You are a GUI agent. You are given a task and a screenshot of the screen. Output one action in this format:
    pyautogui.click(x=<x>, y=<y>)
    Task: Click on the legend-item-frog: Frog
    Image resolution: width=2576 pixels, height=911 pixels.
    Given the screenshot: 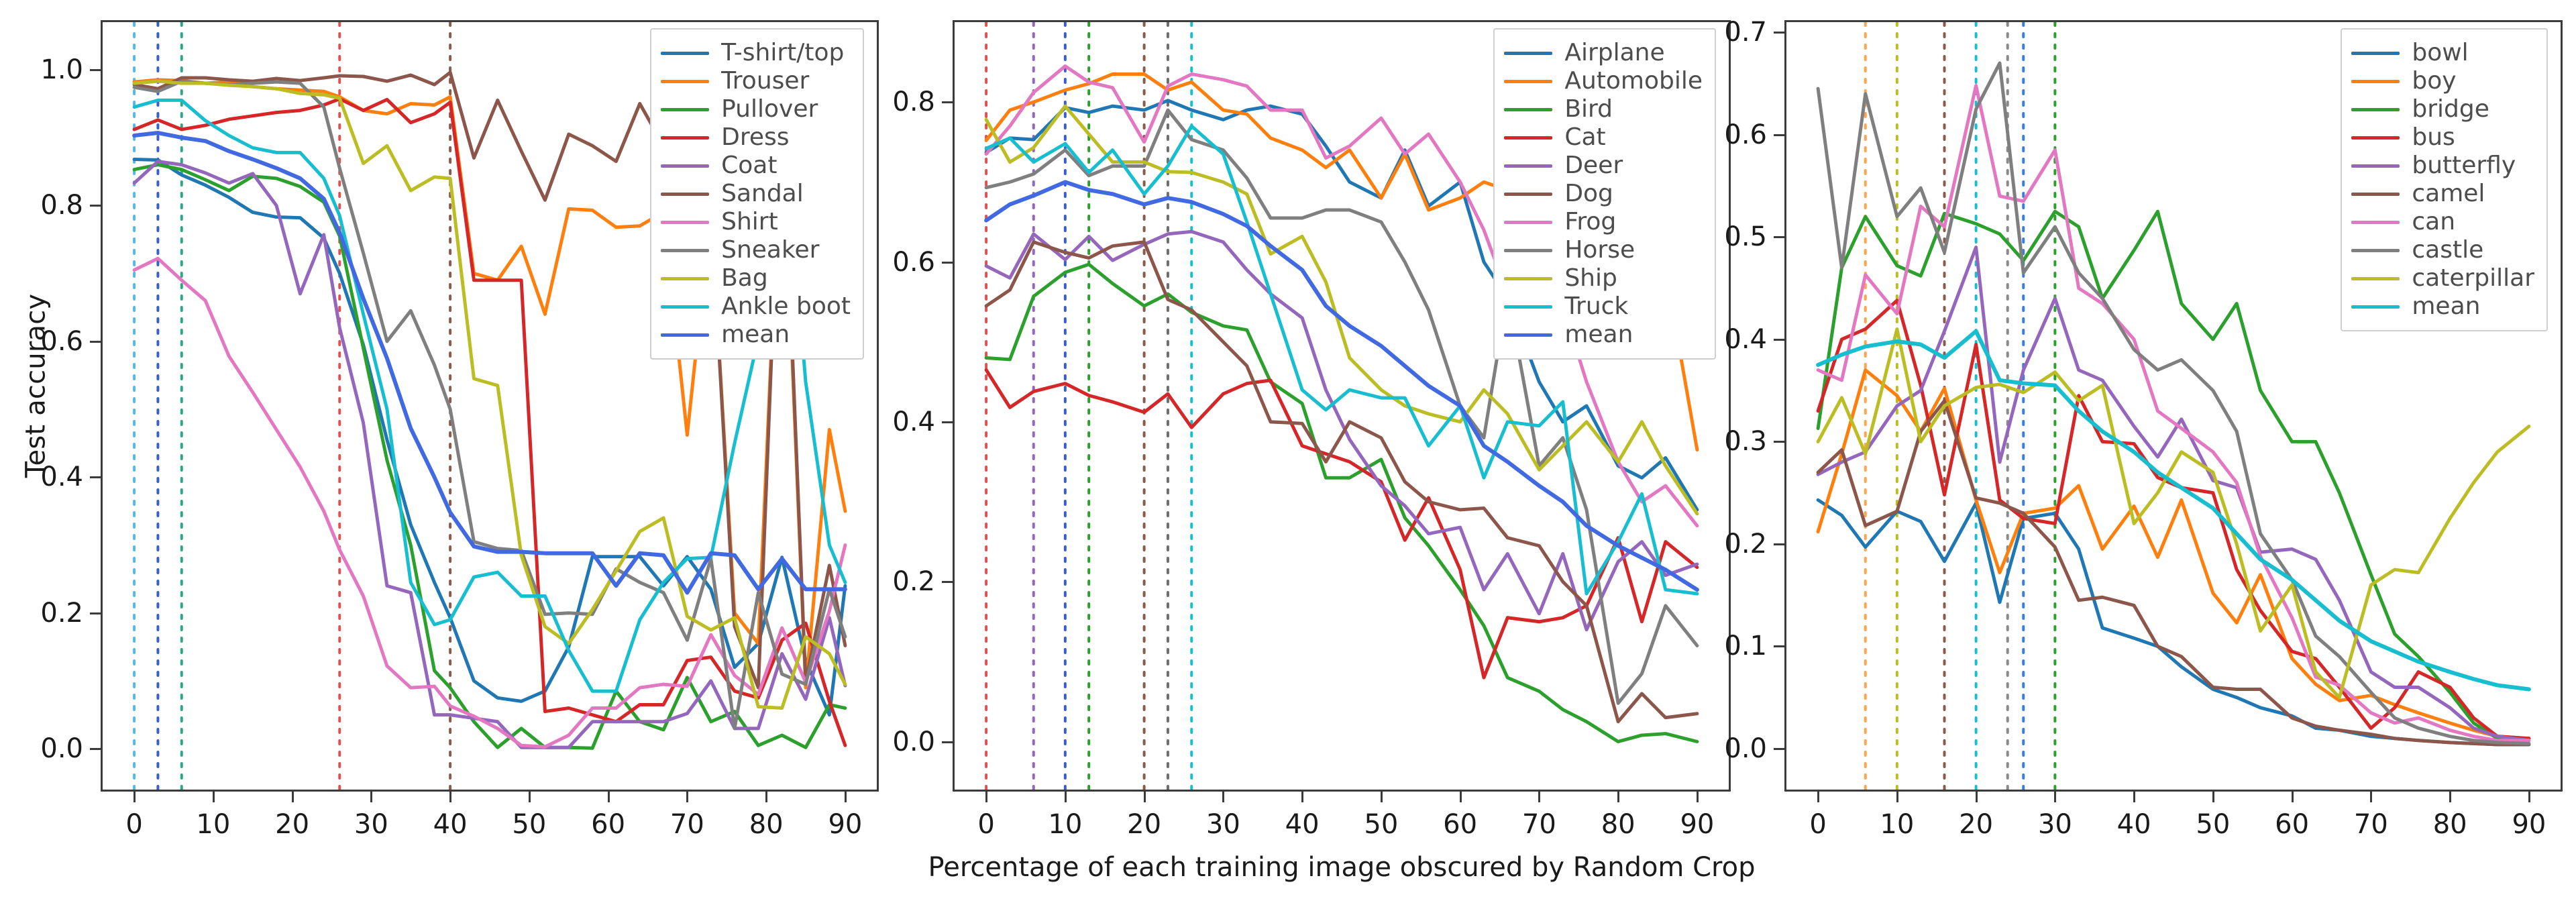 What is the action you would take?
    pyautogui.click(x=1603, y=222)
    